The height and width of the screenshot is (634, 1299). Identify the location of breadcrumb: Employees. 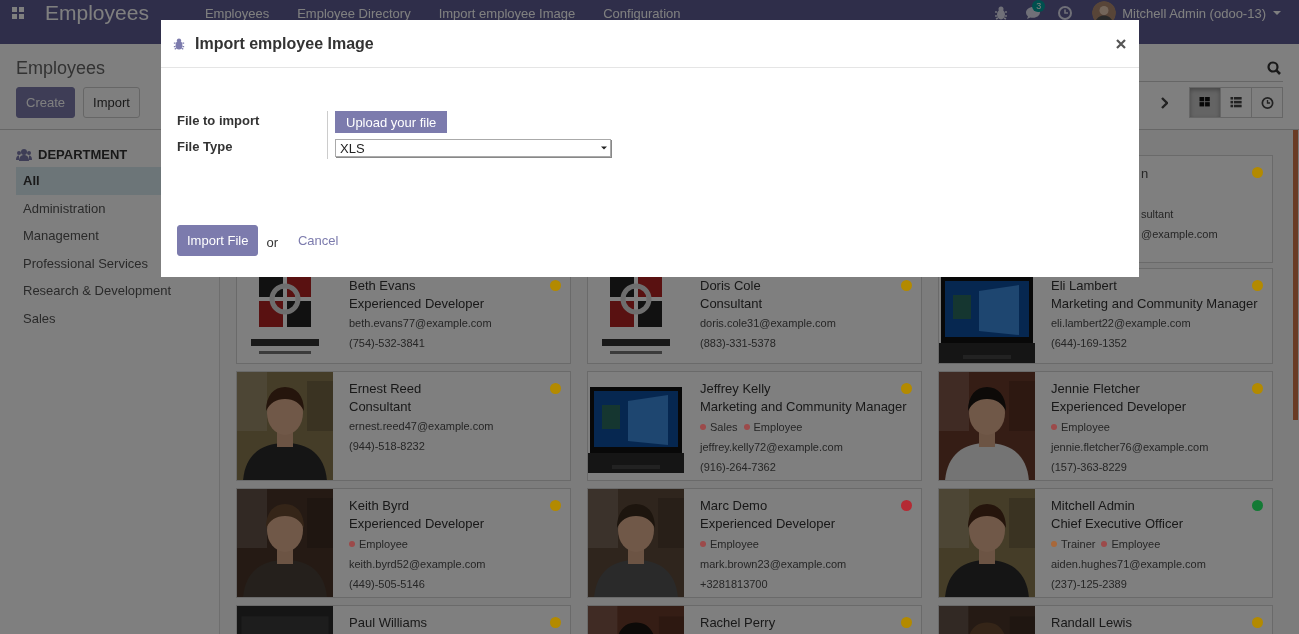
(61, 68).